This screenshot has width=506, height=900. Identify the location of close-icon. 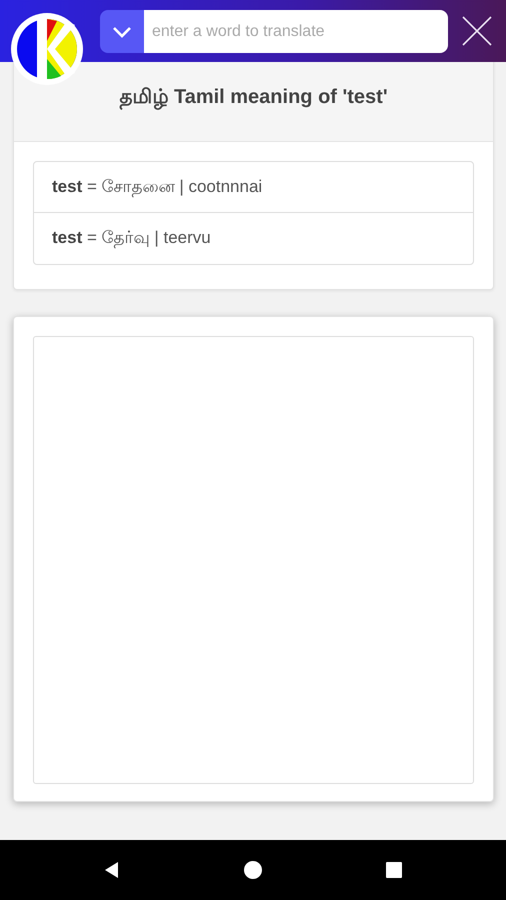
(477, 31).